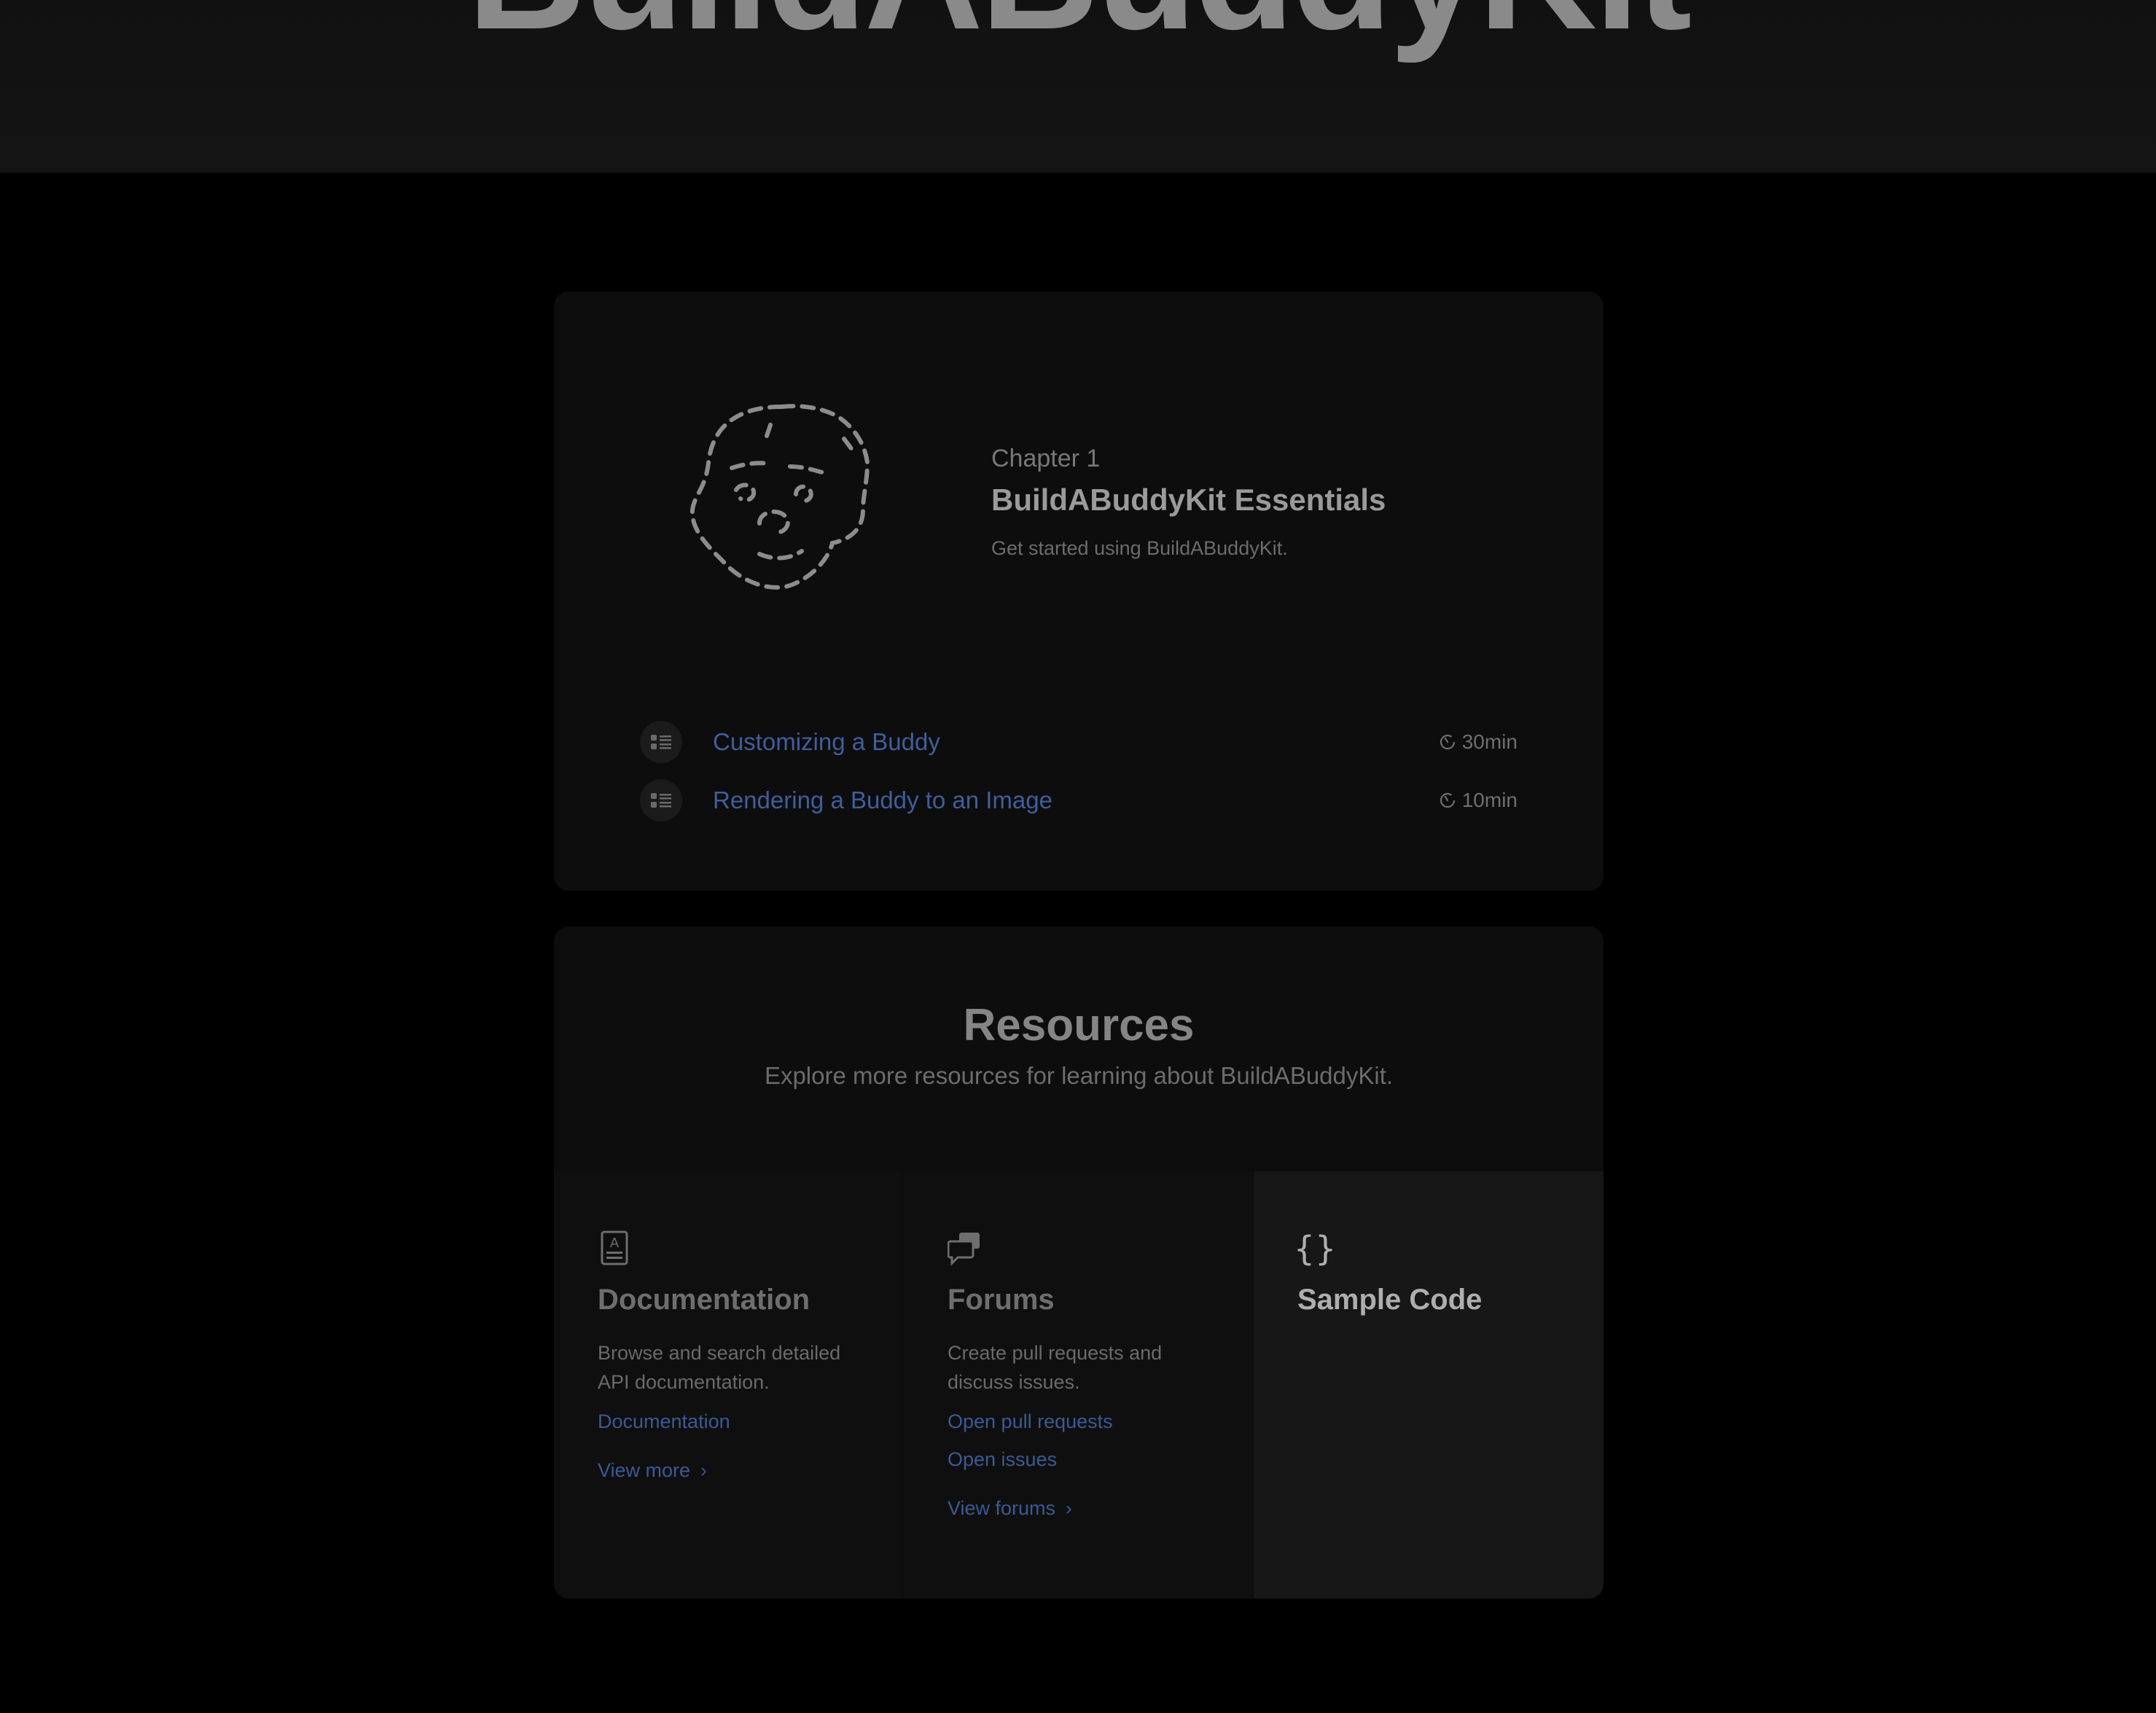 This screenshot has width=2156, height=1713. Describe the element at coordinates (964, 1249) in the screenshot. I see `forums-icon` at that location.